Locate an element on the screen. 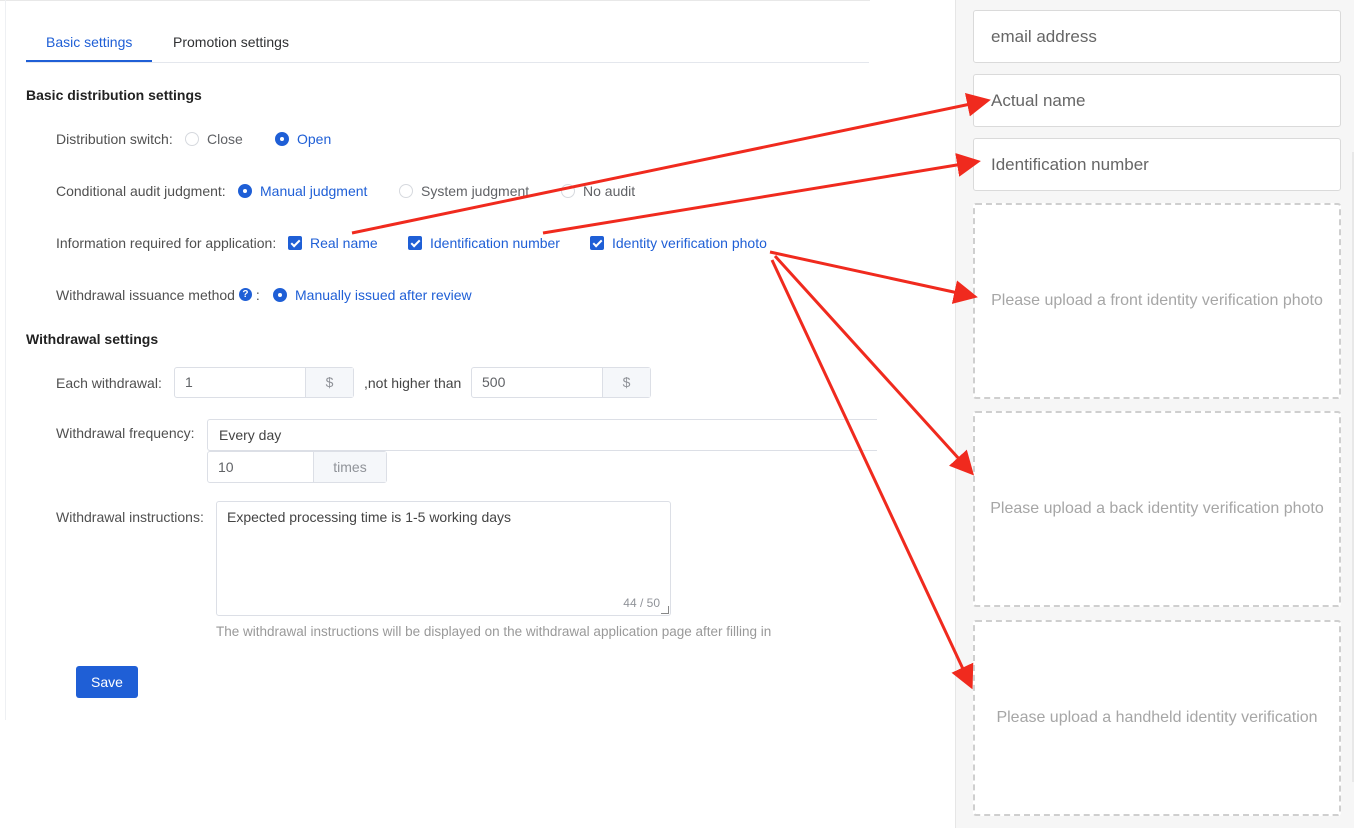  min-withdrawal-input: 1 $ is located at coordinates (264, 382).